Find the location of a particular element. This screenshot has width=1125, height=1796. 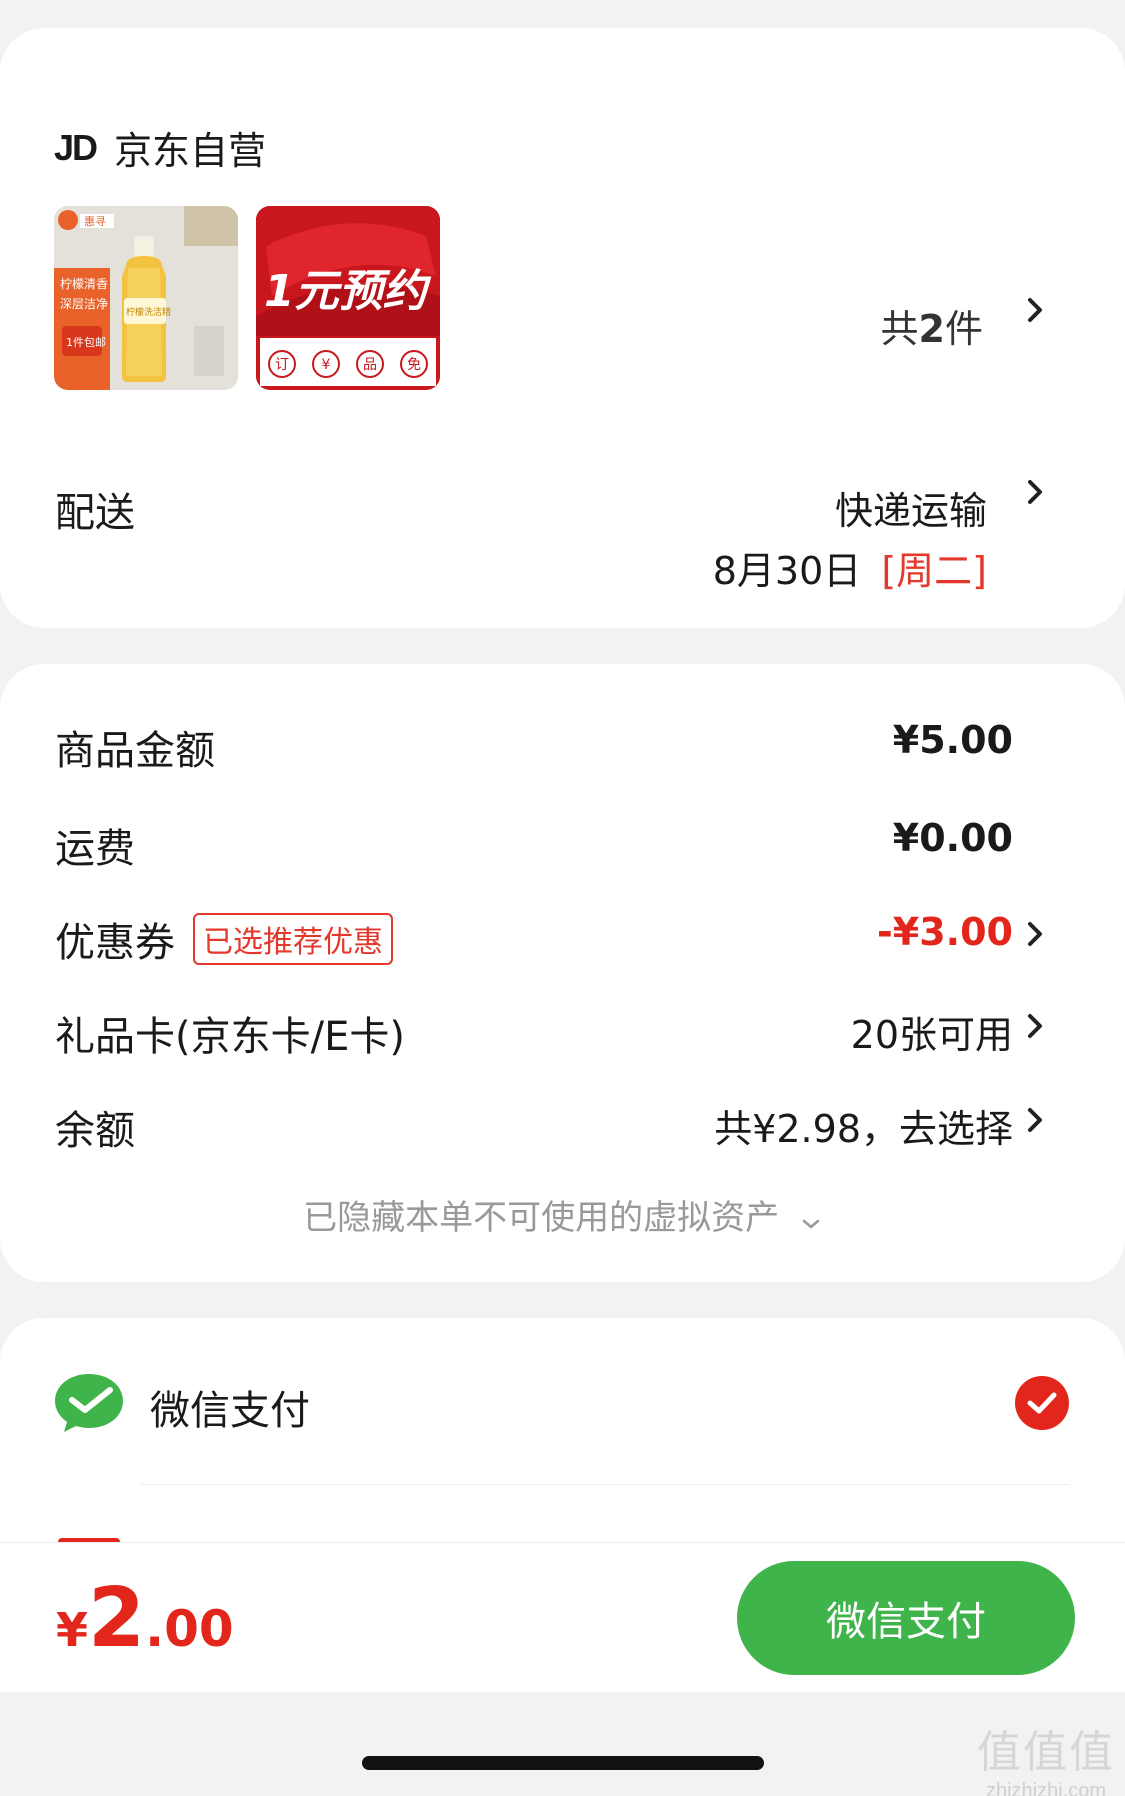

coupon-row-label: 优惠券 已选推荐优惠 is located at coordinates (224, 939).